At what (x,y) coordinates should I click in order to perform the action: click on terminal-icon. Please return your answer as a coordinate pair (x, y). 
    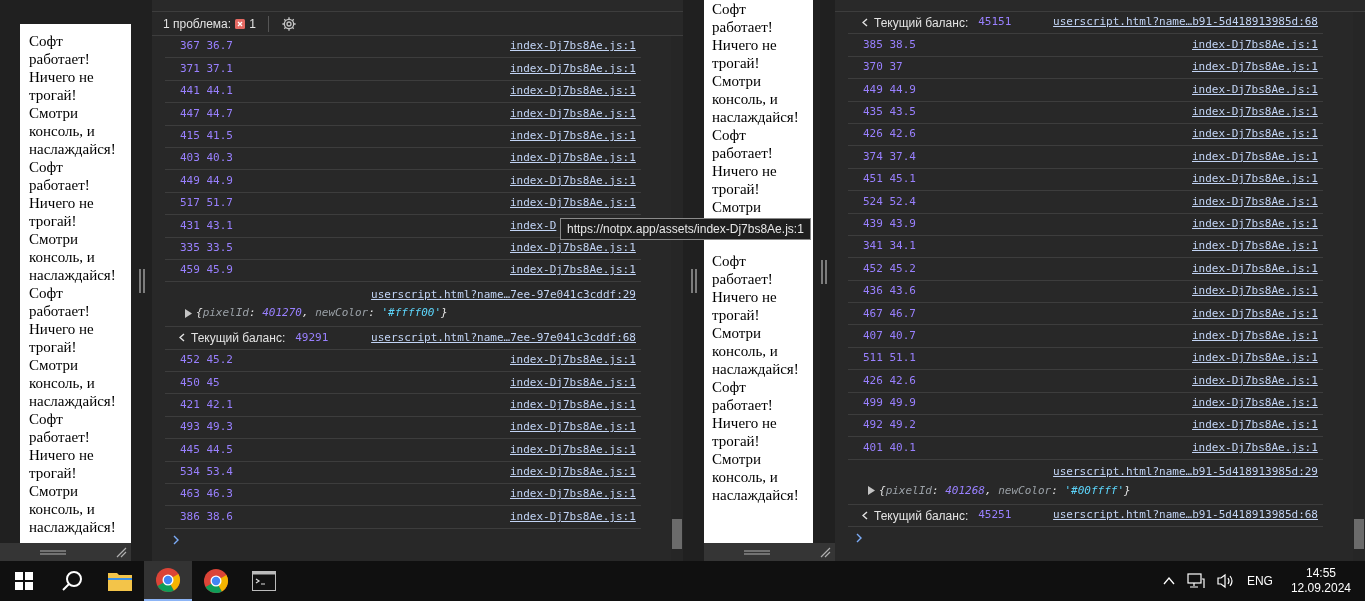
    Looking at the image, I should click on (264, 581).